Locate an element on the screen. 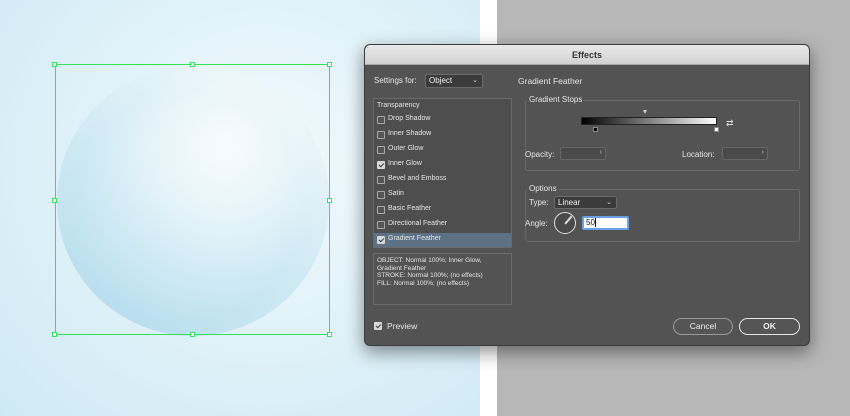 The height and width of the screenshot is (416, 850). effect-item-drop-shadow: Drop Shadow is located at coordinates (442, 120).